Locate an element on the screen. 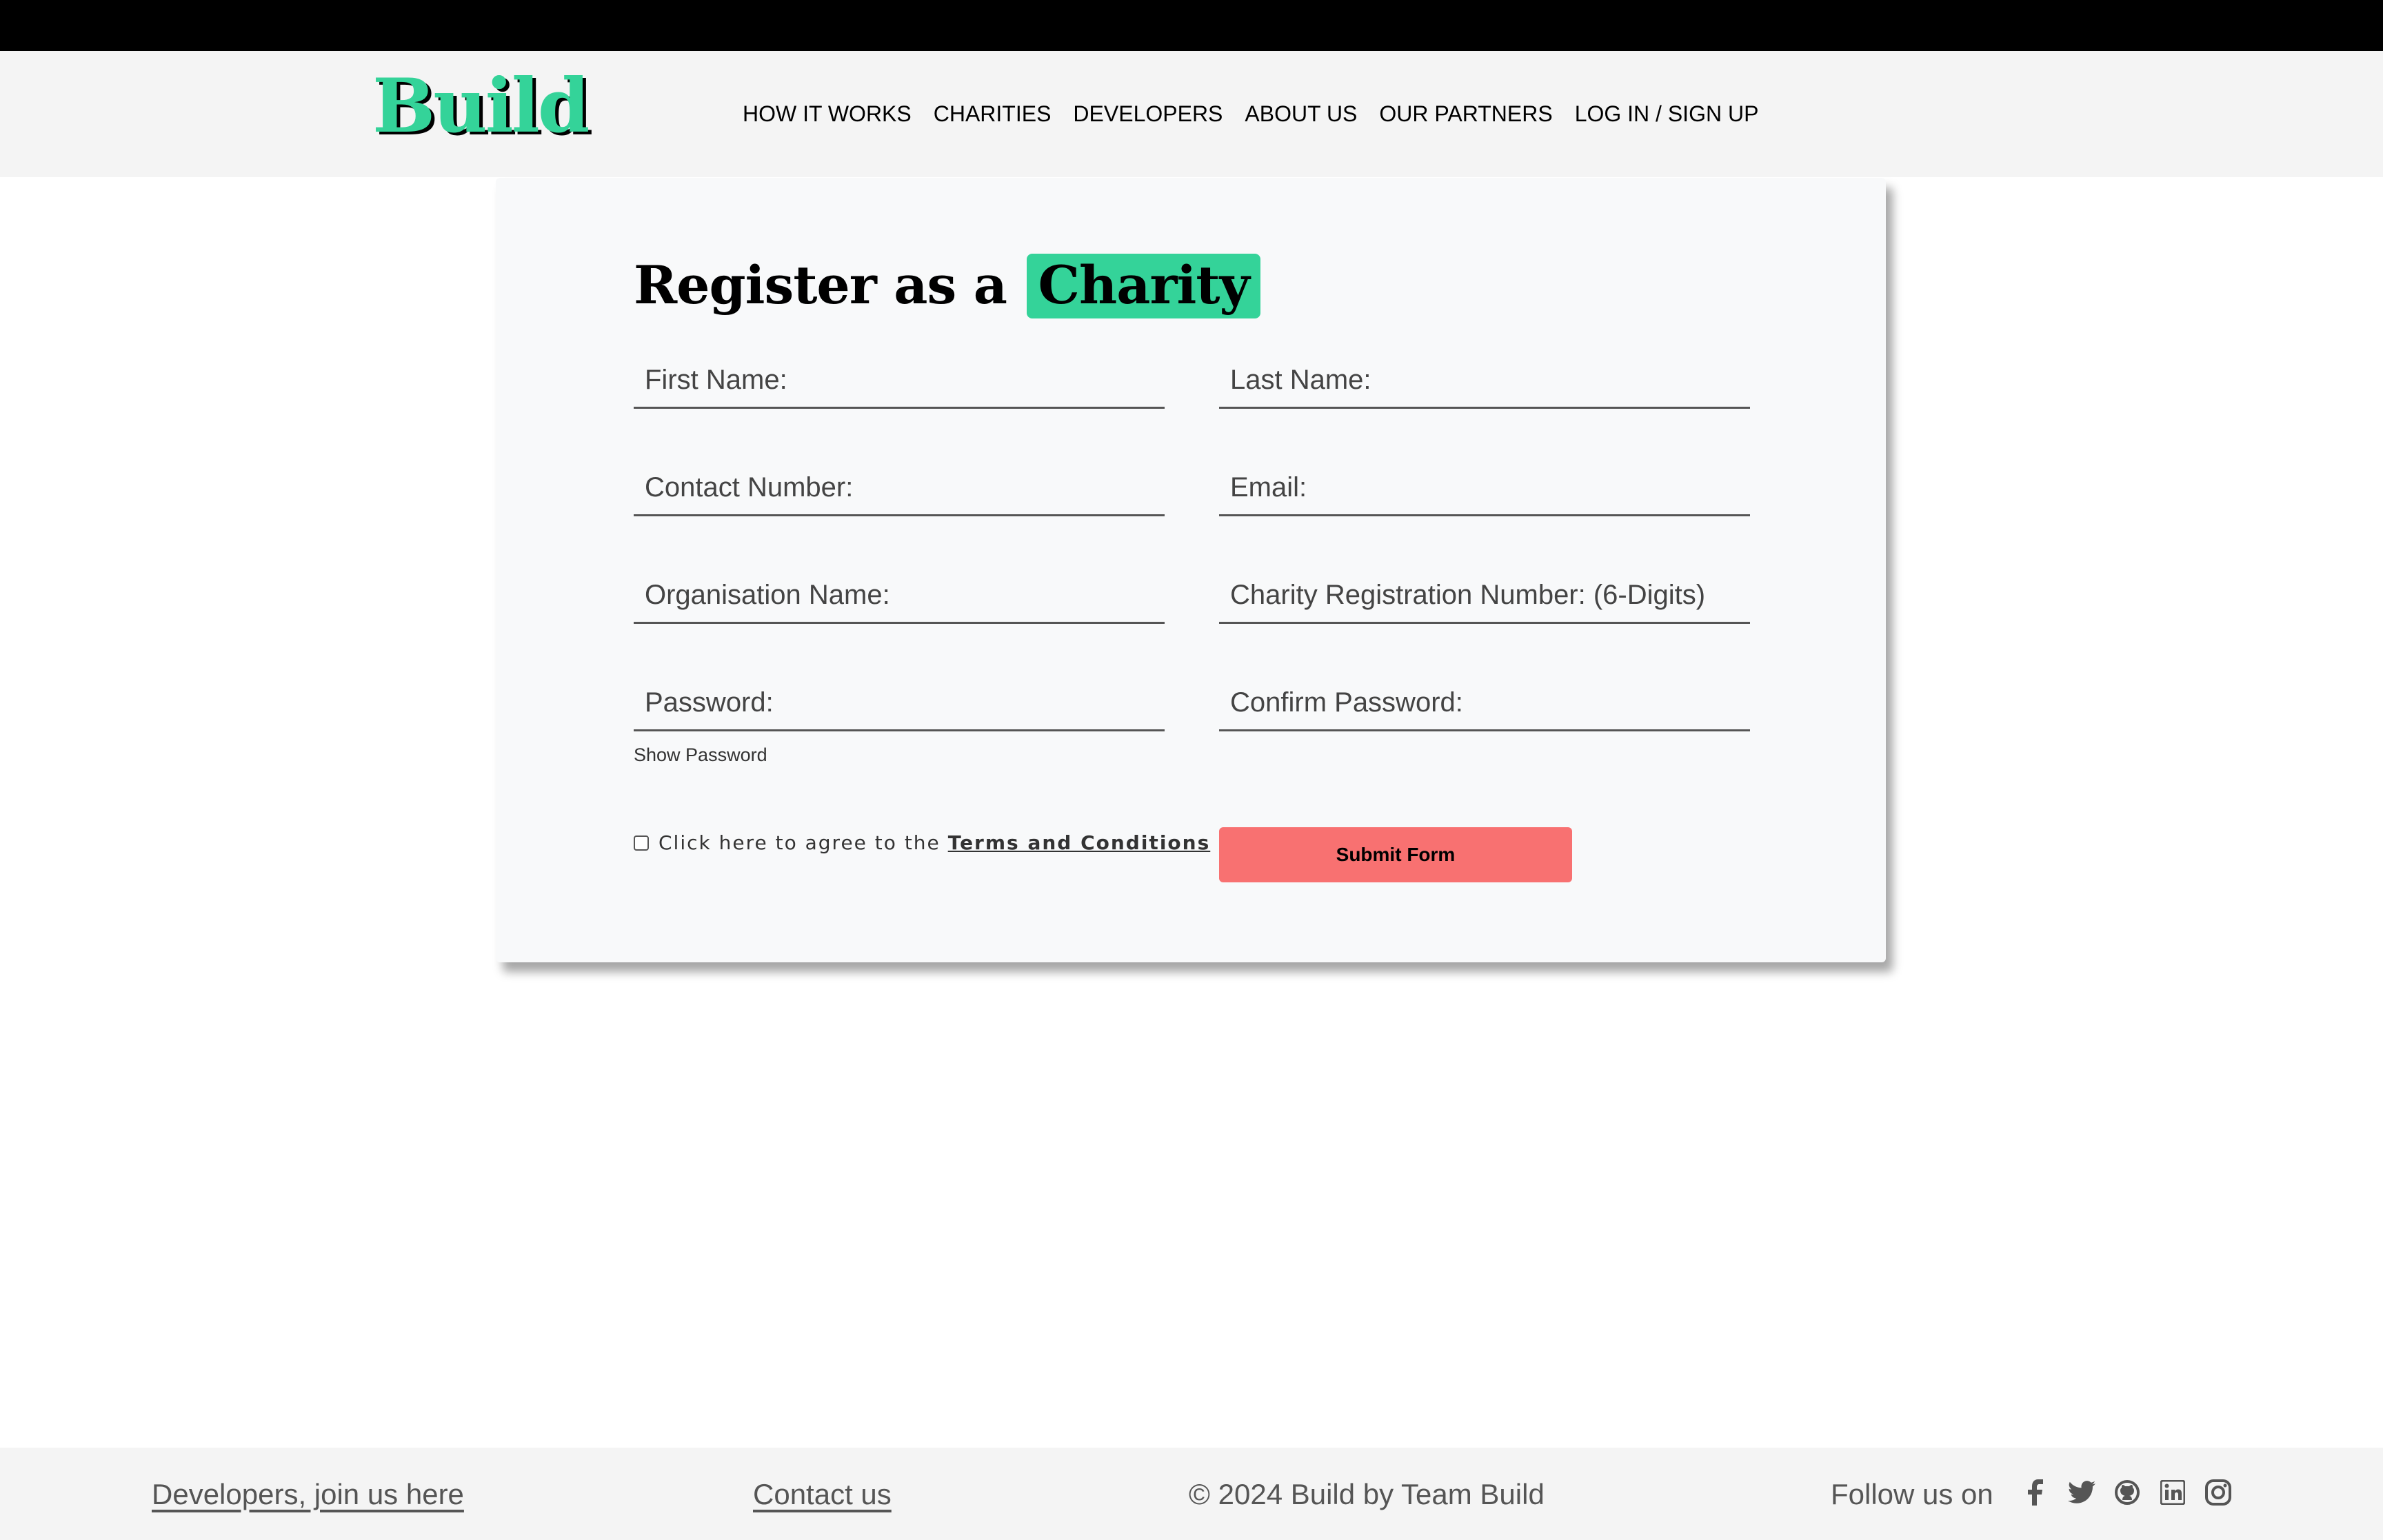 This screenshot has height=1540, width=2383. submit-button: Submit Form is located at coordinates (1395, 855).